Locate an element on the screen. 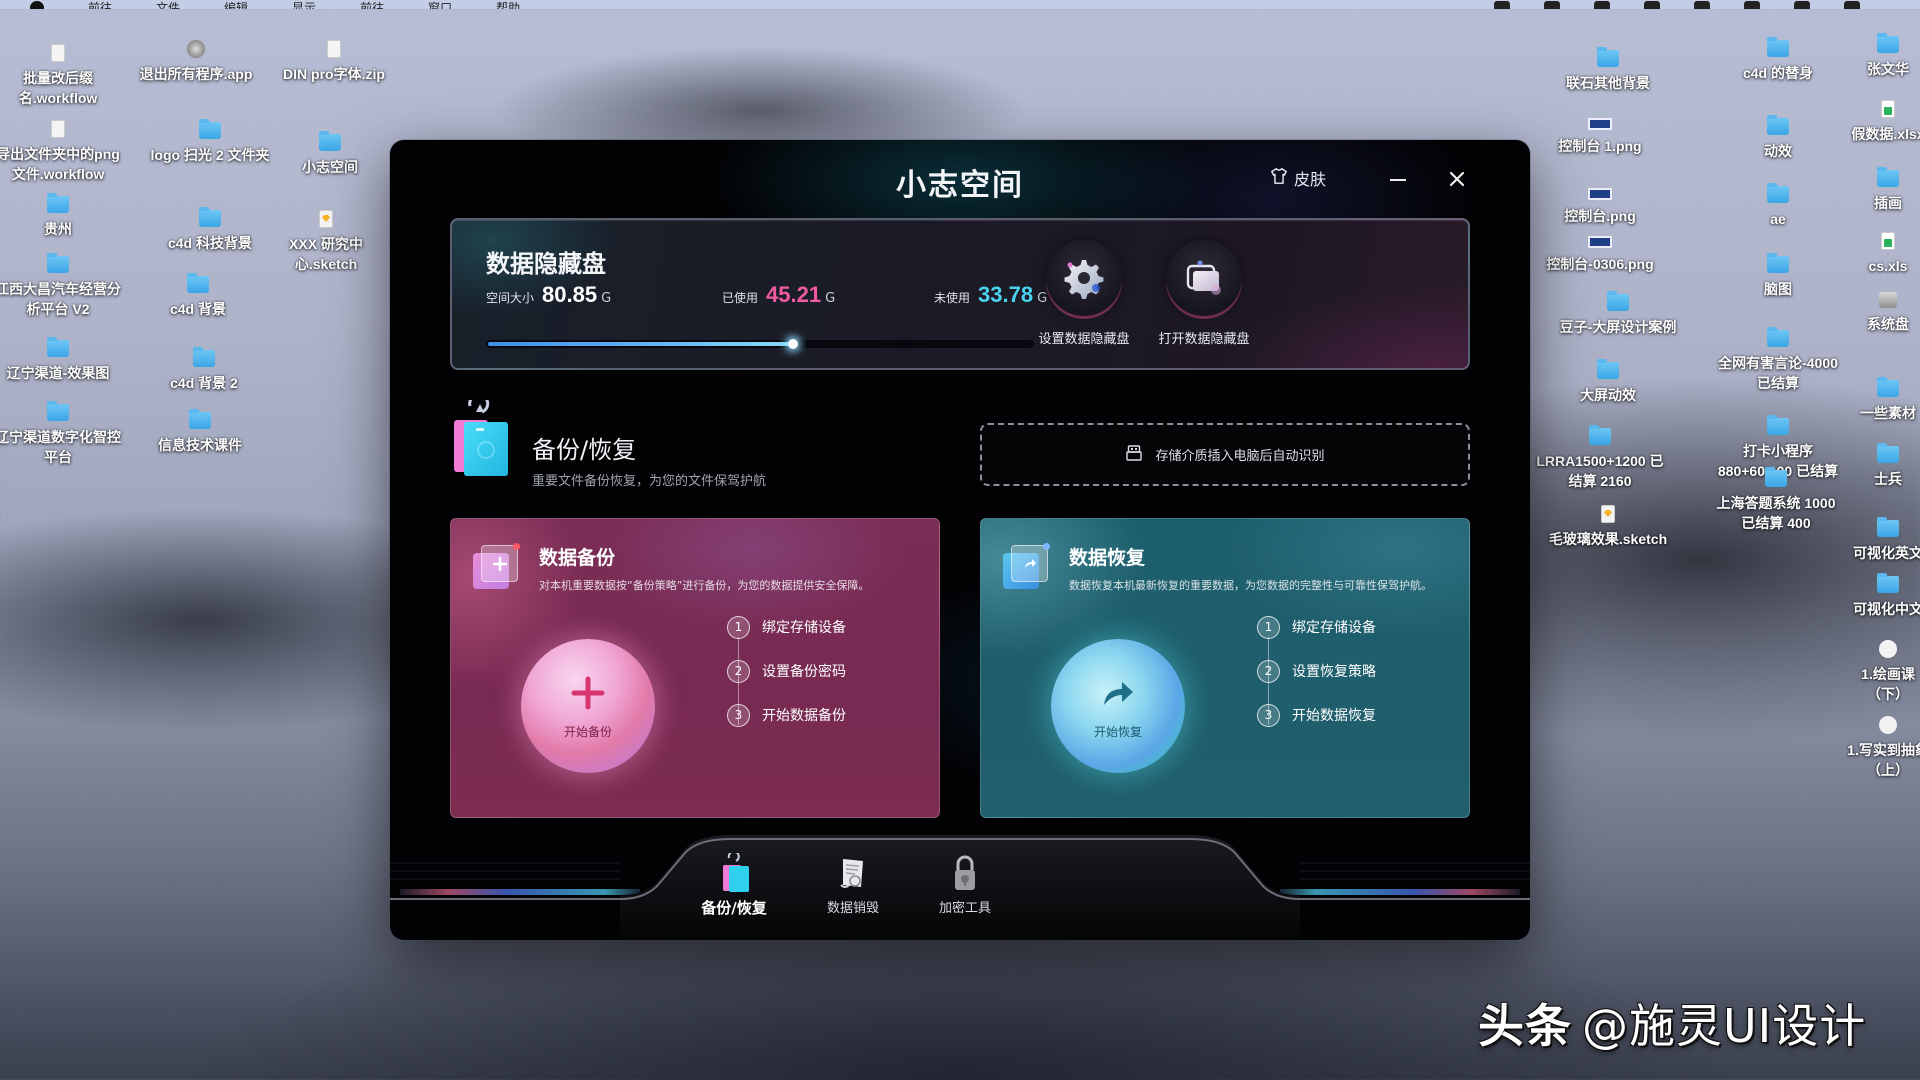 This screenshot has height=1080, width=1920. desktop-icon: 控制台.png is located at coordinates (1600, 207).